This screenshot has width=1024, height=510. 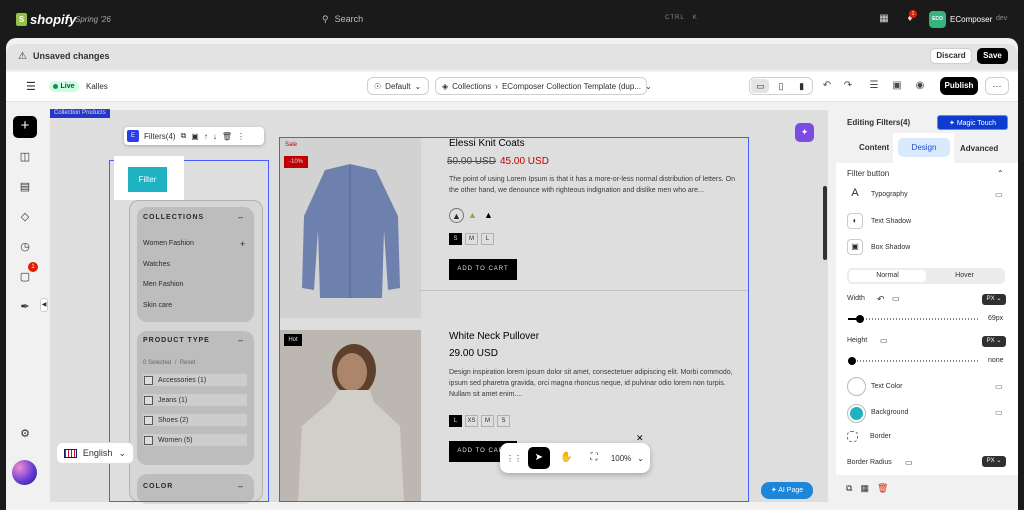 I want to click on template-select: ☉ Default ⌄, so click(x=398, y=86).